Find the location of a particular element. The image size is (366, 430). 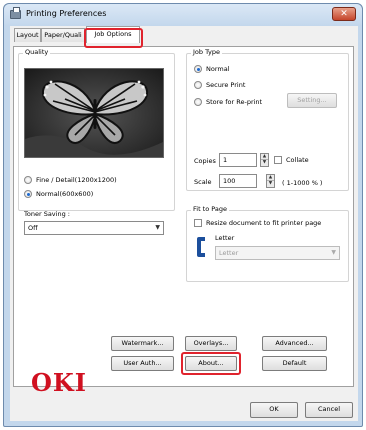

butterfly-picture is located at coordinates (94, 113).